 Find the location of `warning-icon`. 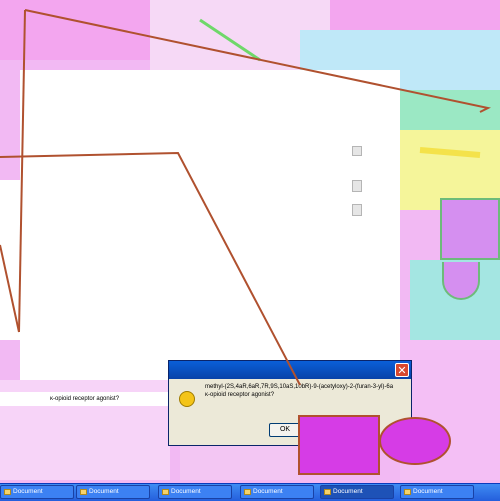

warning-icon is located at coordinates (187, 399).